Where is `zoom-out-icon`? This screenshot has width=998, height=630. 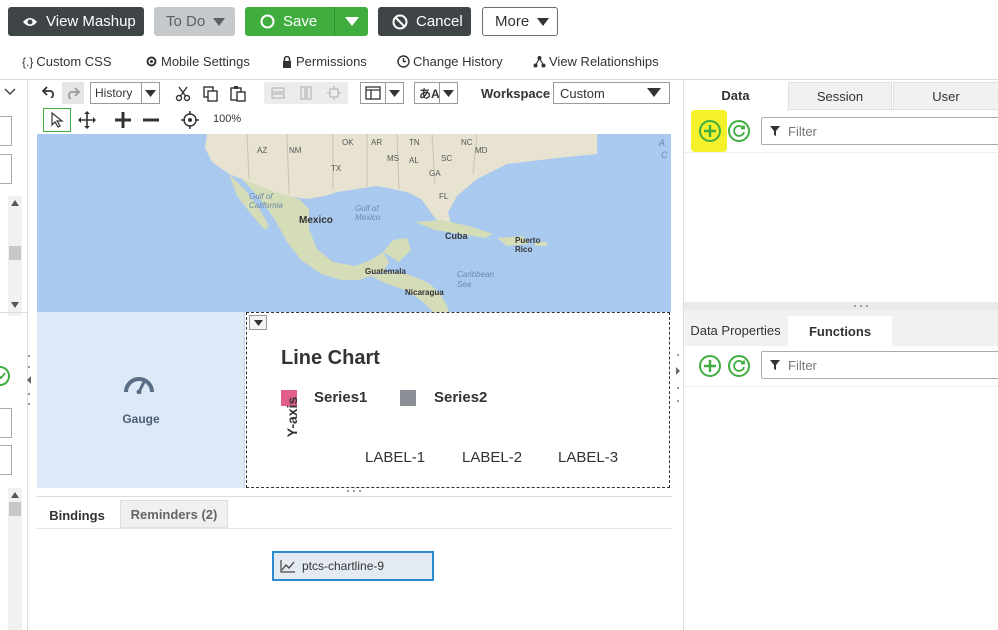 zoom-out-icon is located at coordinates (151, 120).